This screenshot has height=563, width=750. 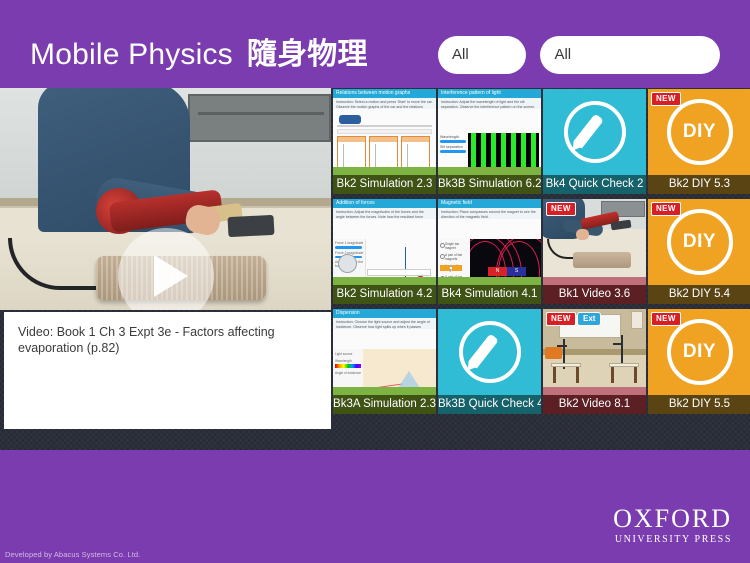 What do you see at coordinates (672, 526) in the screenshot?
I see `oxford-university-press-logo: OXFORD UNIVERSITY PRESS` at bounding box center [672, 526].